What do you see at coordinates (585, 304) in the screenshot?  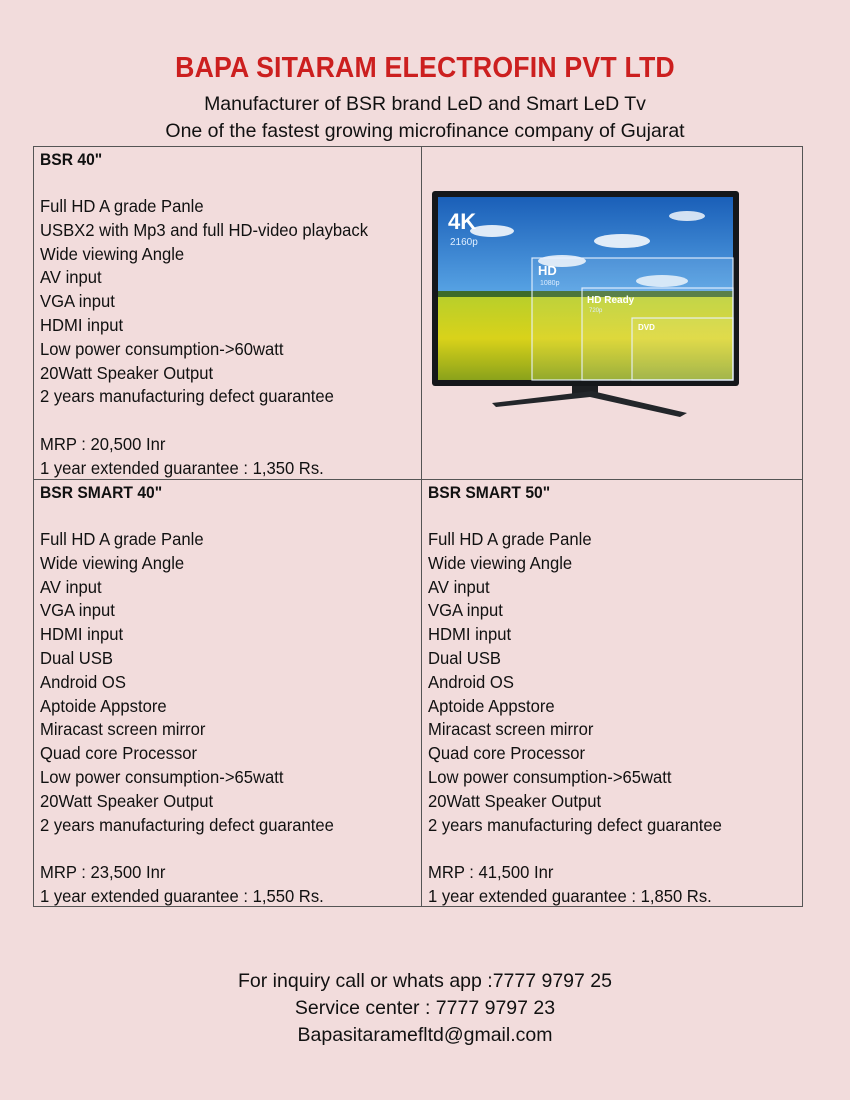 I see `tv-illustration: 4K 2160p HD 1080p HD Ready 720p DVD` at bounding box center [585, 304].